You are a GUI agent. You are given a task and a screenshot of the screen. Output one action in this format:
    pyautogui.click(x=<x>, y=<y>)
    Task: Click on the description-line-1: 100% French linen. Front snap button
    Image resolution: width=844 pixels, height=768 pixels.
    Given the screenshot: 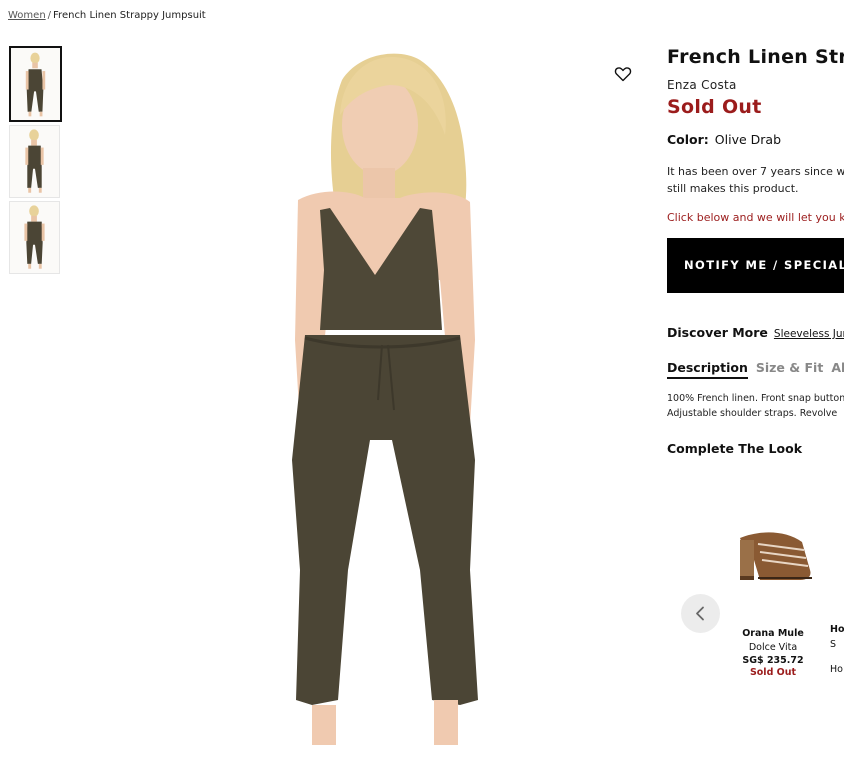 What is the action you would take?
    pyautogui.click(x=755, y=398)
    